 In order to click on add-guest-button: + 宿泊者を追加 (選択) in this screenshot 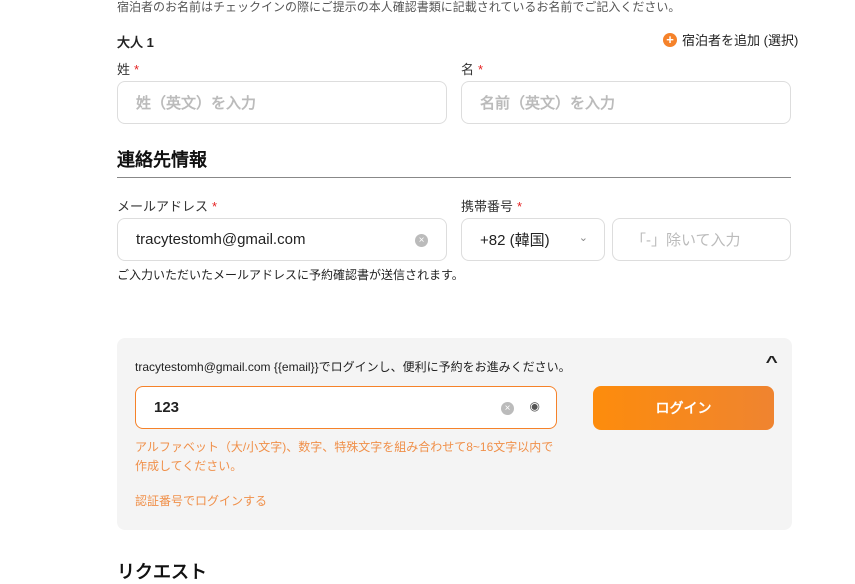, I will do `click(730, 39)`.